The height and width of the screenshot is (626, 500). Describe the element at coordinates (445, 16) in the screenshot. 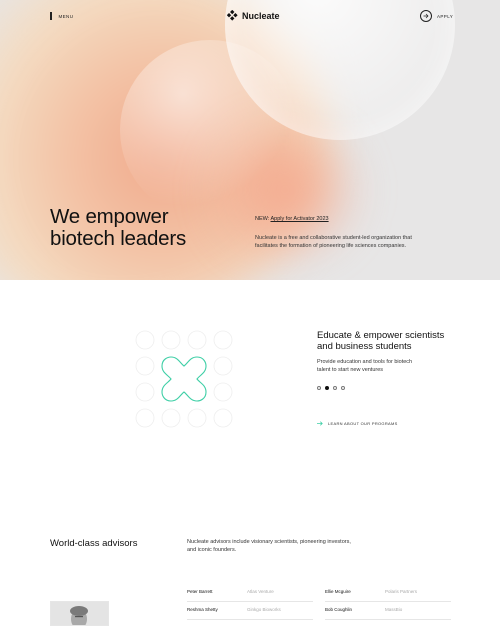

I see `apply-label: APPLY` at that location.